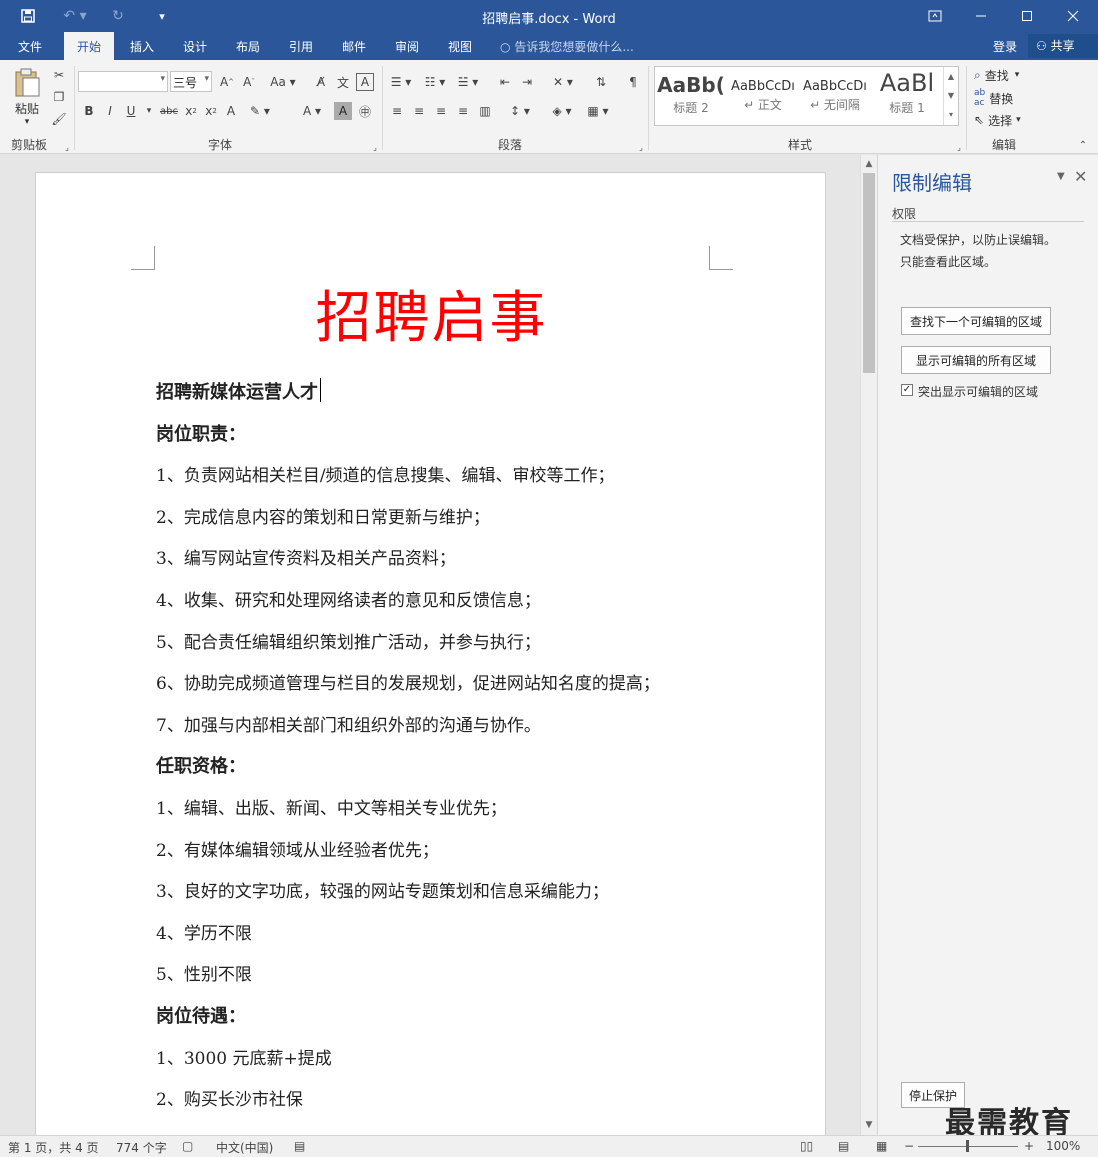  I want to click on text-effects-icon: A, so click(231, 111).